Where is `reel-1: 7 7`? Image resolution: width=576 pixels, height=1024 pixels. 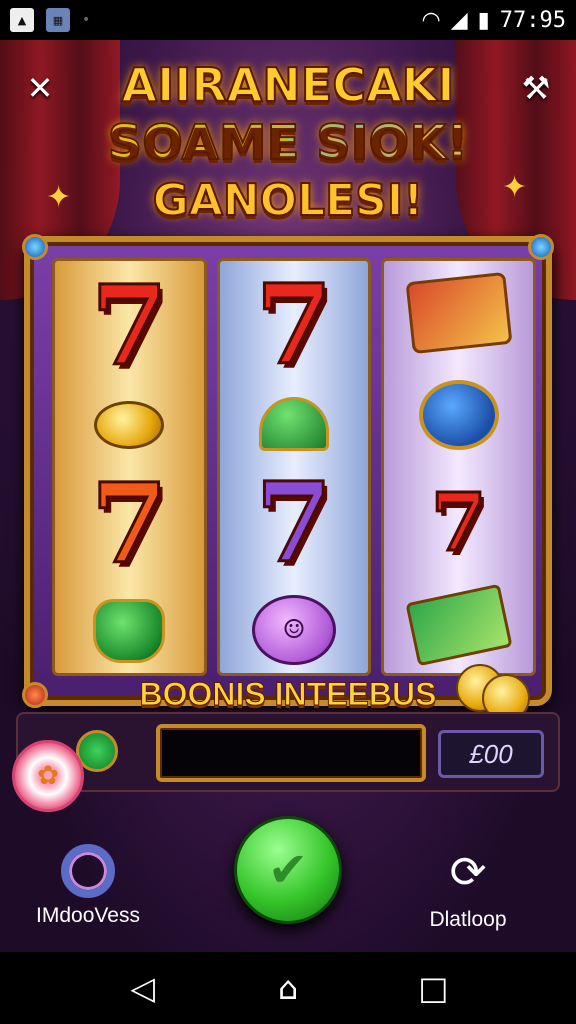 reel-1: 7 7 is located at coordinates (129, 467).